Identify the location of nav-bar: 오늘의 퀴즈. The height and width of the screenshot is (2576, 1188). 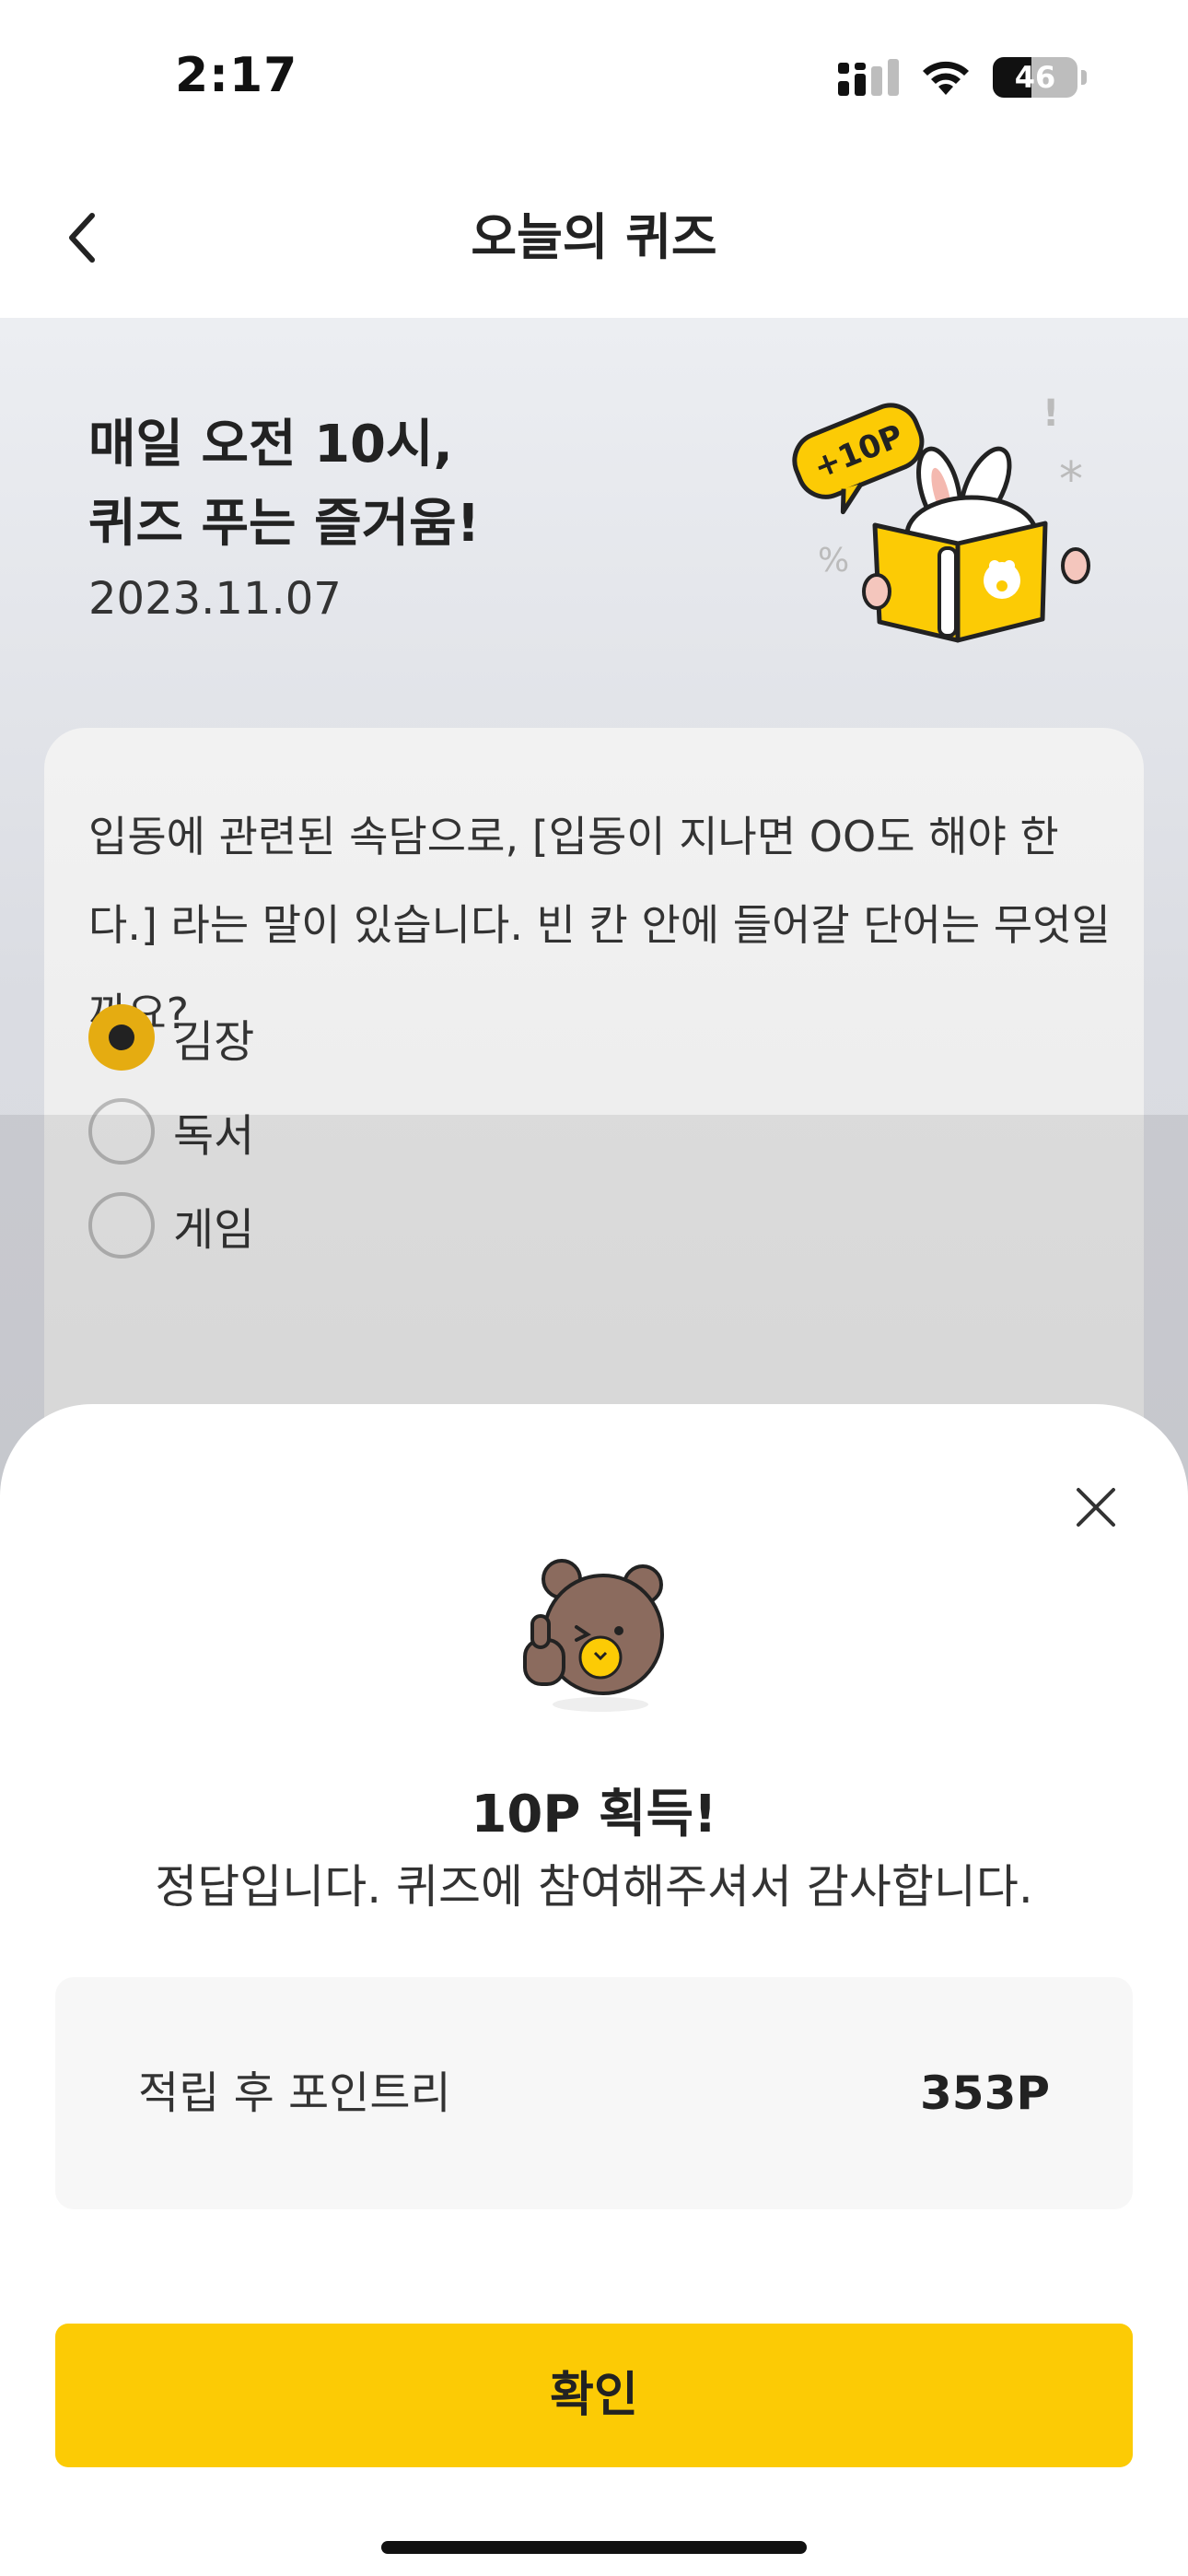
(594, 237).